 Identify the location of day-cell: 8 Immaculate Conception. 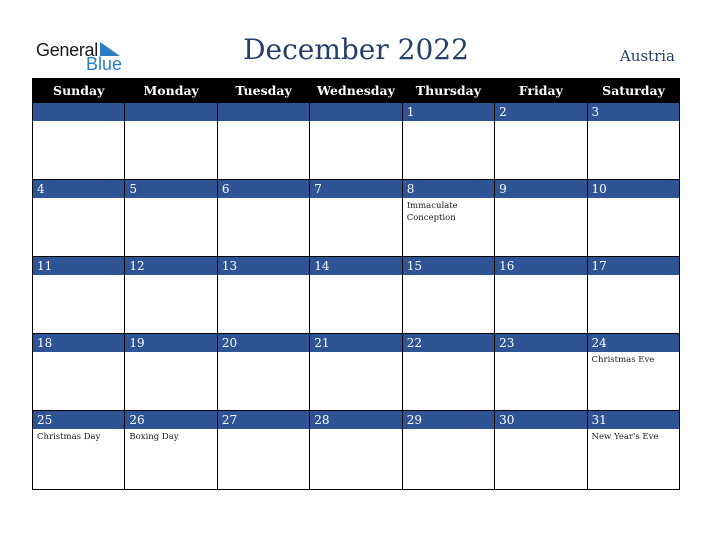
(448, 218).